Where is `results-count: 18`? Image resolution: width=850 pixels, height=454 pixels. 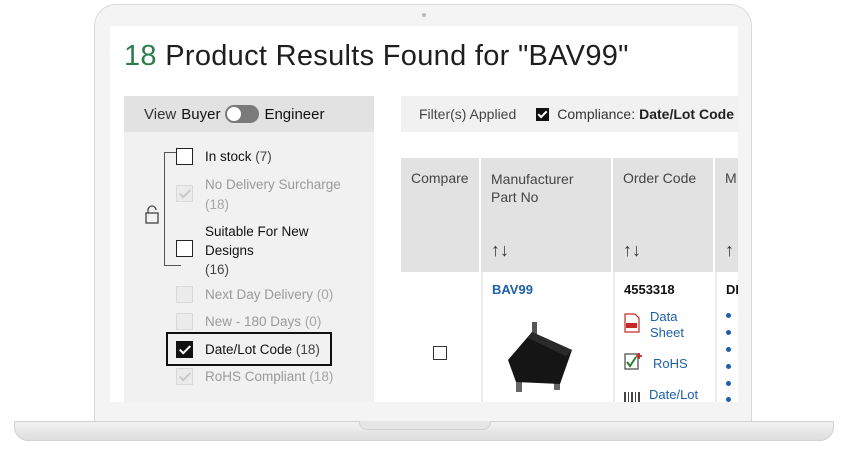 results-count: 18 is located at coordinates (140, 56).